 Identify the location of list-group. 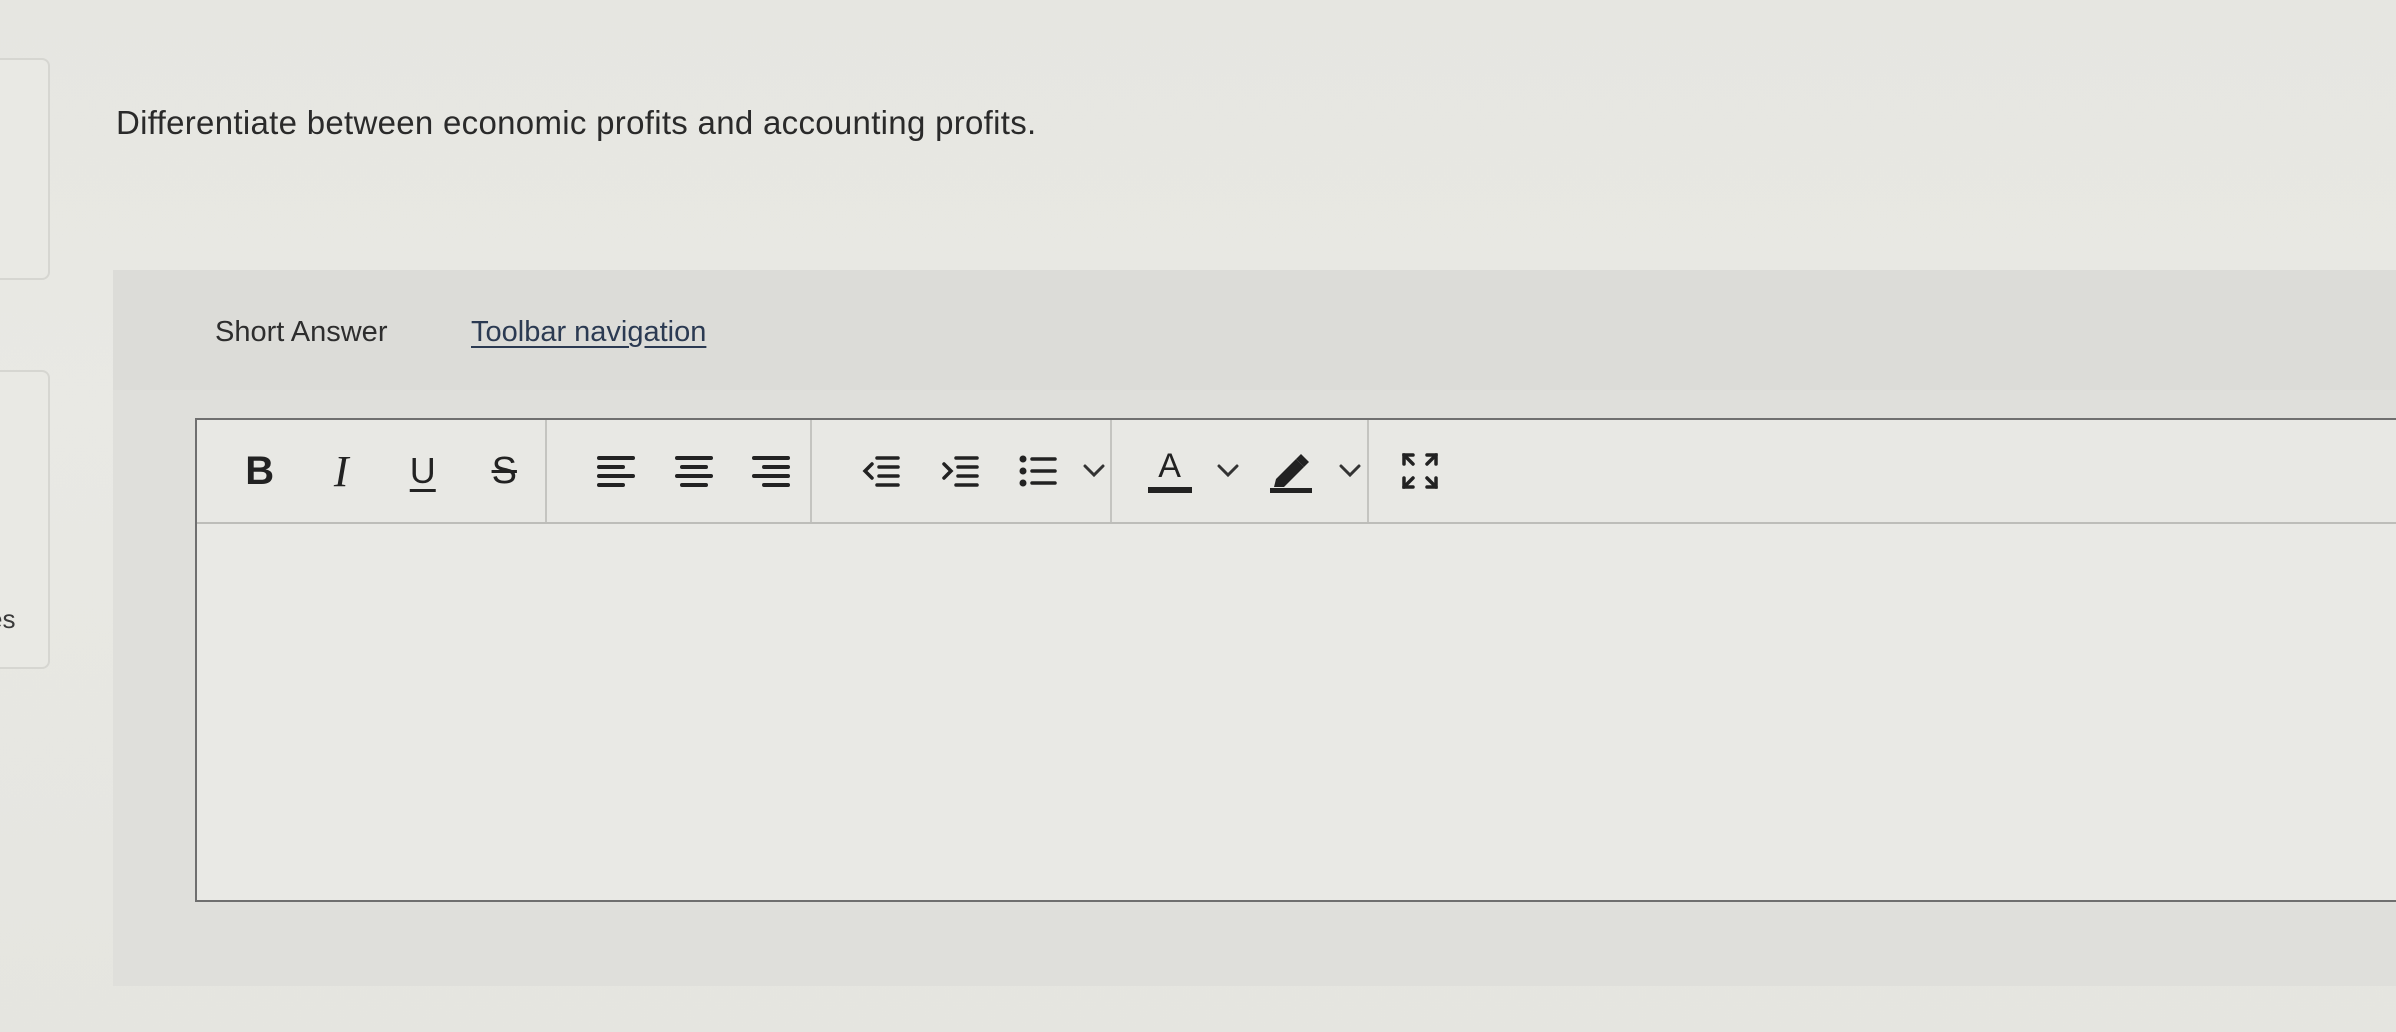
(962, 471).